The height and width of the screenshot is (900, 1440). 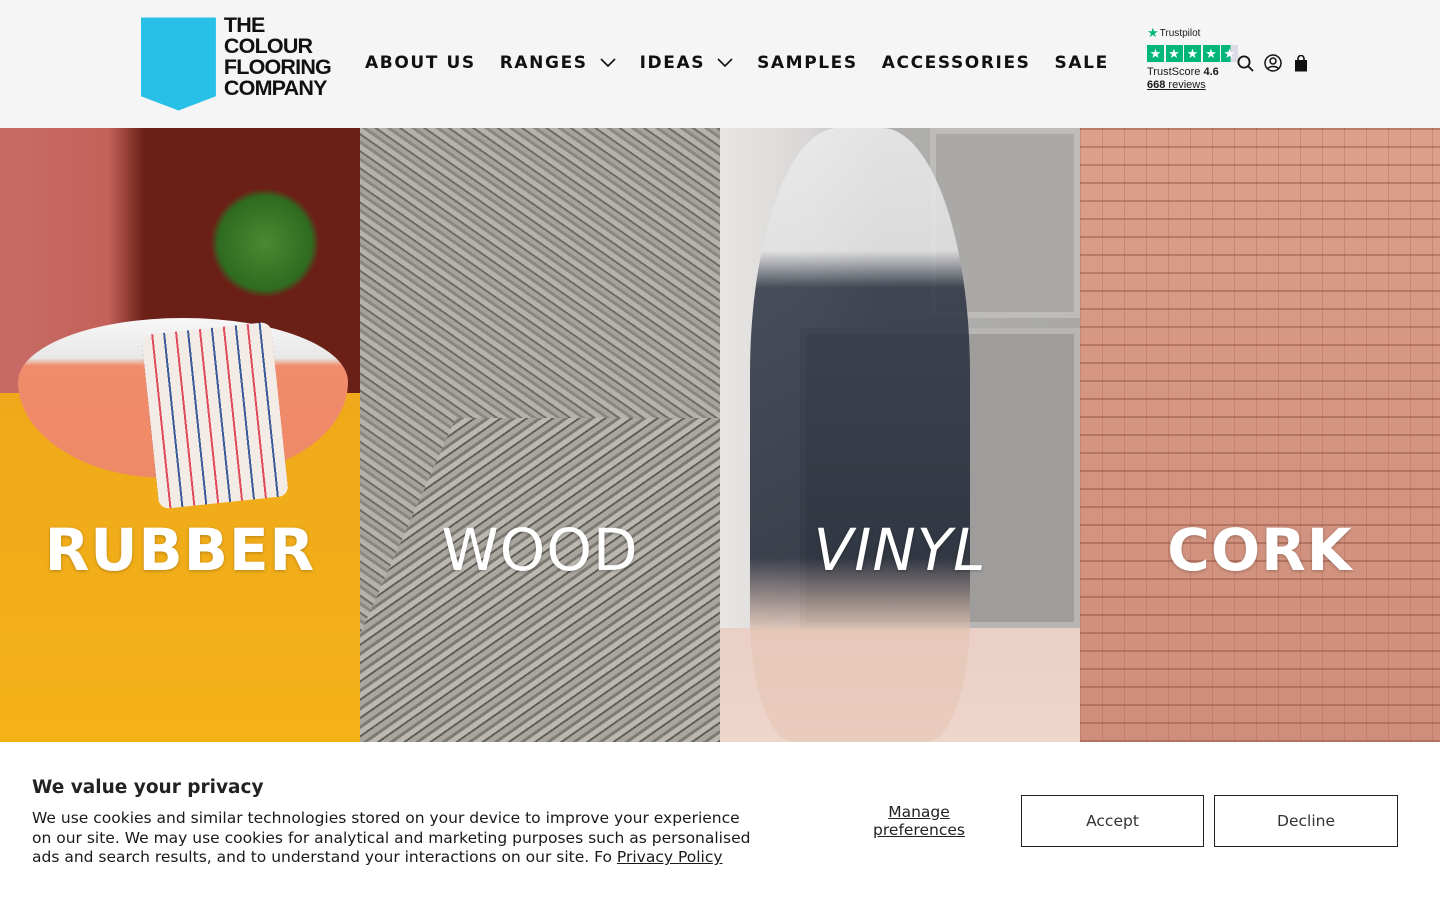 I want to click on header-icons, so click(x=1278, y=63).